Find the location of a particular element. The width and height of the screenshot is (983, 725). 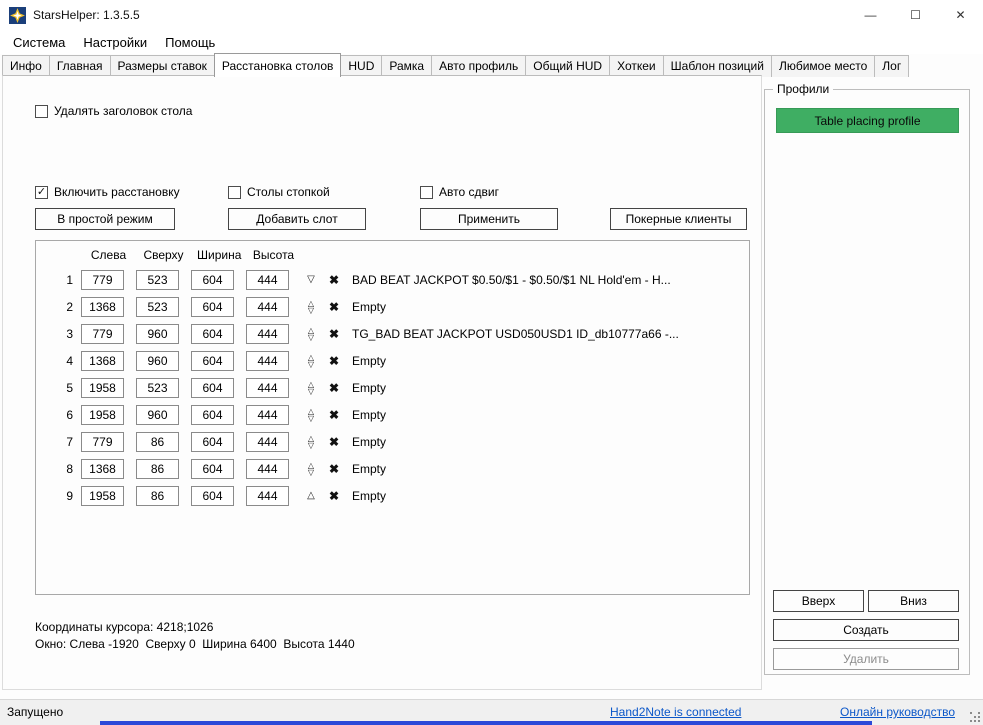

tab-hud: HUD is located at coordinates (361, 66).